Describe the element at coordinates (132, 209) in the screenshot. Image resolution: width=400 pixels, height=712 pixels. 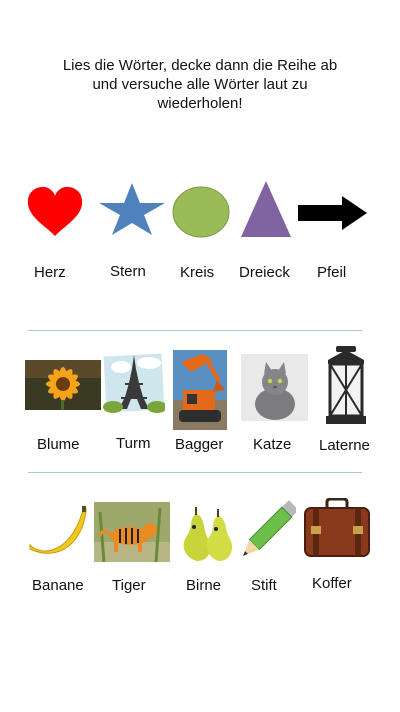
I see `star-icon` at that location.